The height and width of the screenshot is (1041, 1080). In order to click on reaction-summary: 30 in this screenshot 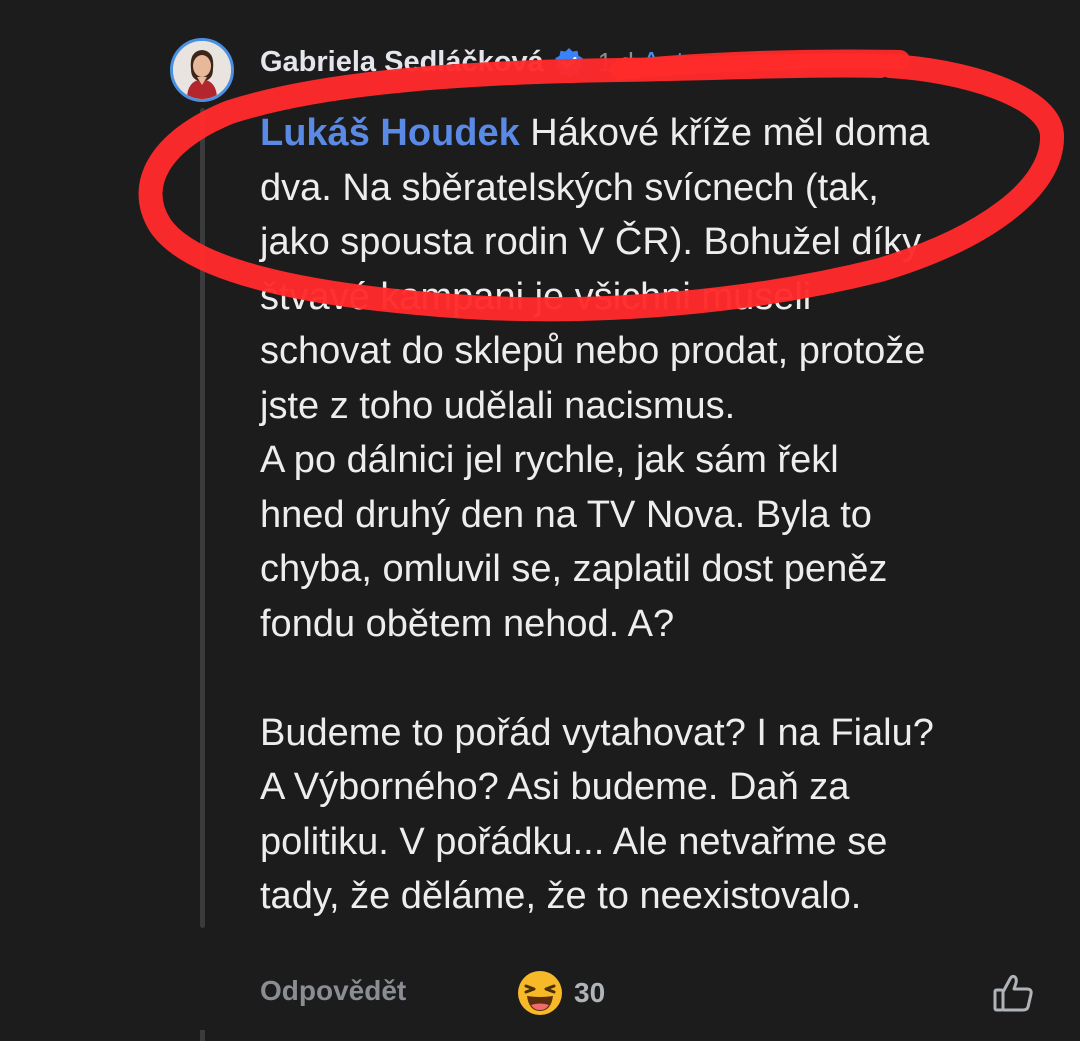, I will do `click(560, 993)`.